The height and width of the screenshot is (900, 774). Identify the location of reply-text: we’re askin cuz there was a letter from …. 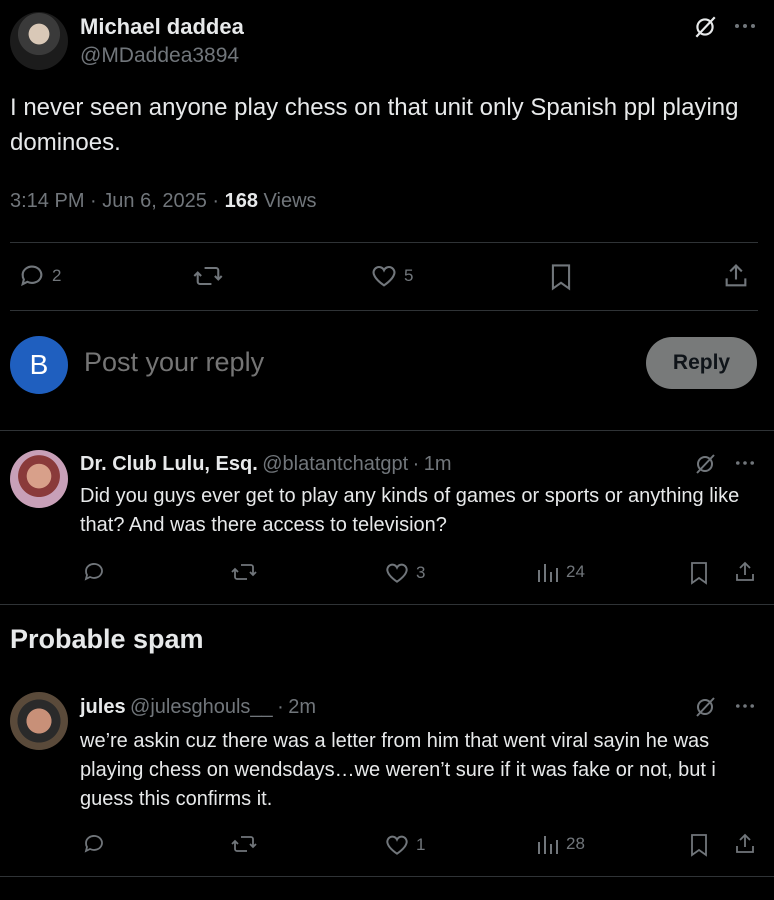
(398, 770).